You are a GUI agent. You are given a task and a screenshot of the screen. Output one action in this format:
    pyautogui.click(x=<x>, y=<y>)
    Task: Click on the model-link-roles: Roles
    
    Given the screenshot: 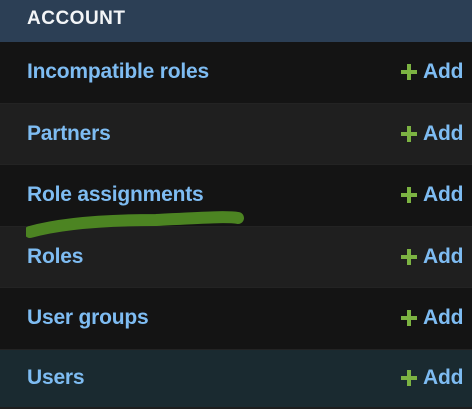 What is the action you would take?
    pyautogui.click(x=55, y=257)
    